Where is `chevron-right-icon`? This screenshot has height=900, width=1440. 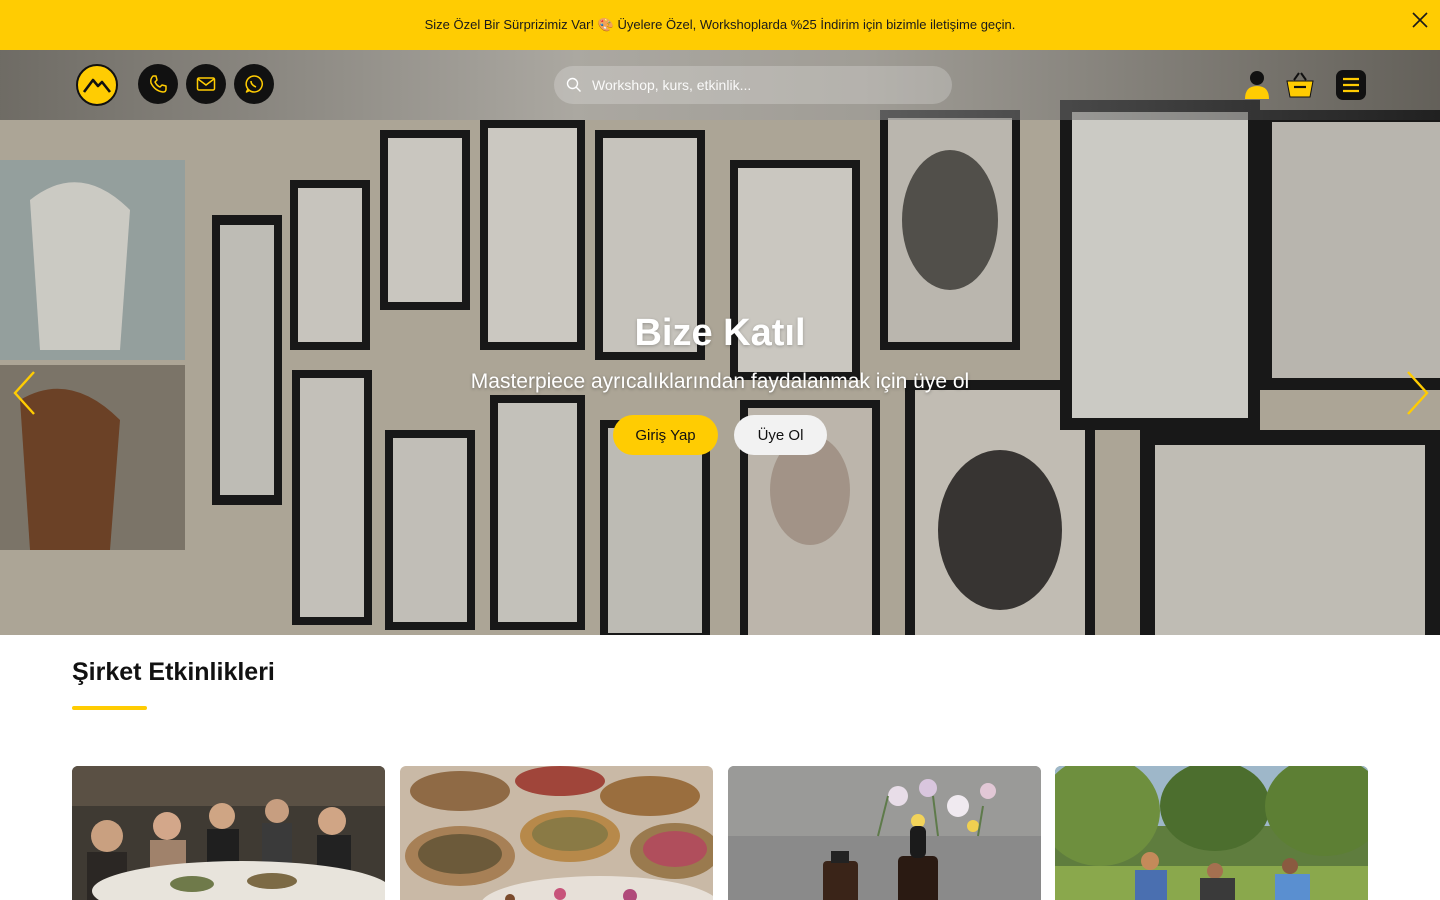 chevron-right-icon is located at coordinates (1417, 393).